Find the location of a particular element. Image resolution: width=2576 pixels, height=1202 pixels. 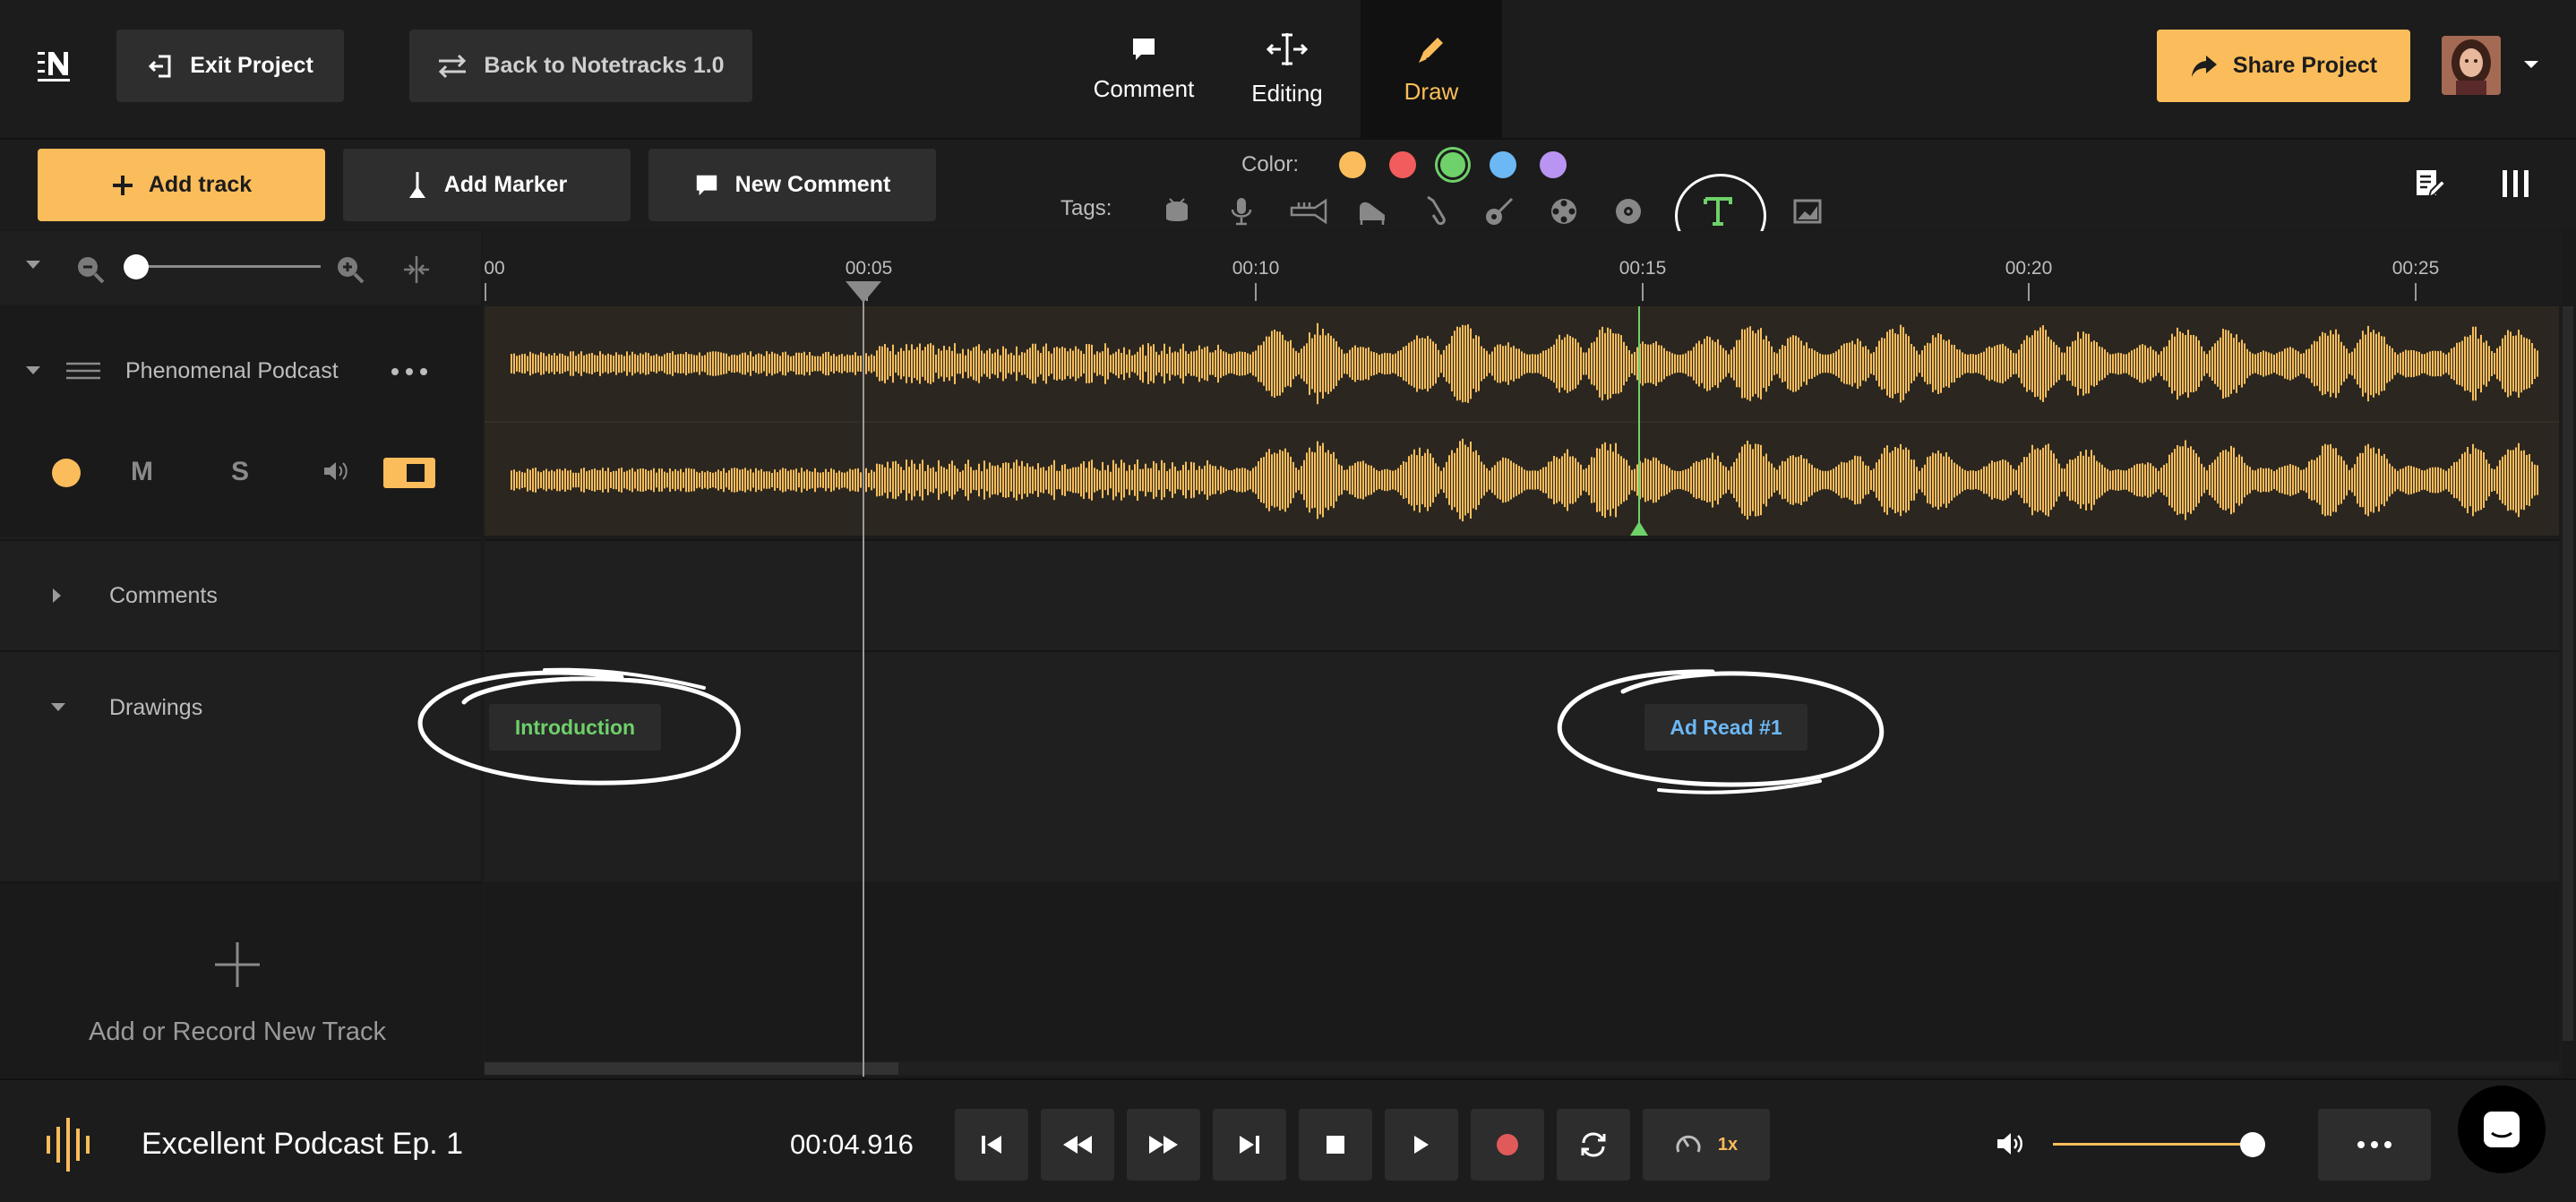

playhead-handle is located at coordinates (863, 292).